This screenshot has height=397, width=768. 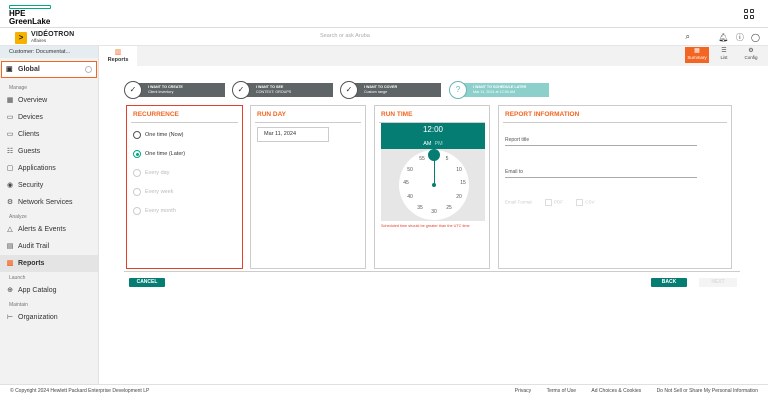 I want to click on radio-one-time-later: One time (Later), so click(x=184, y=154).